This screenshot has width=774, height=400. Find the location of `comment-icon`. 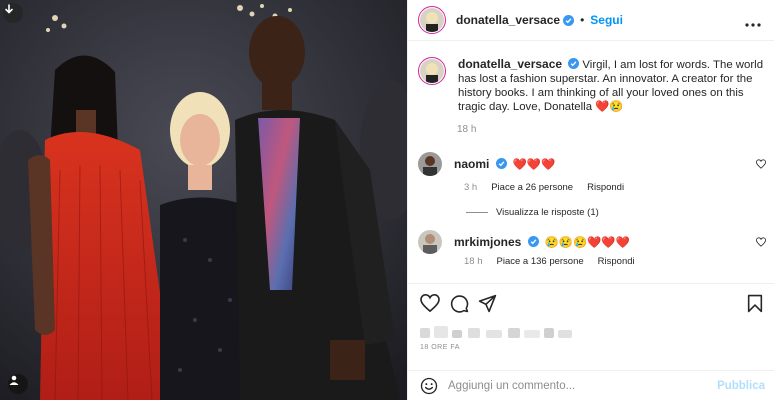

comment-icon is located at coordinates (459, 303).